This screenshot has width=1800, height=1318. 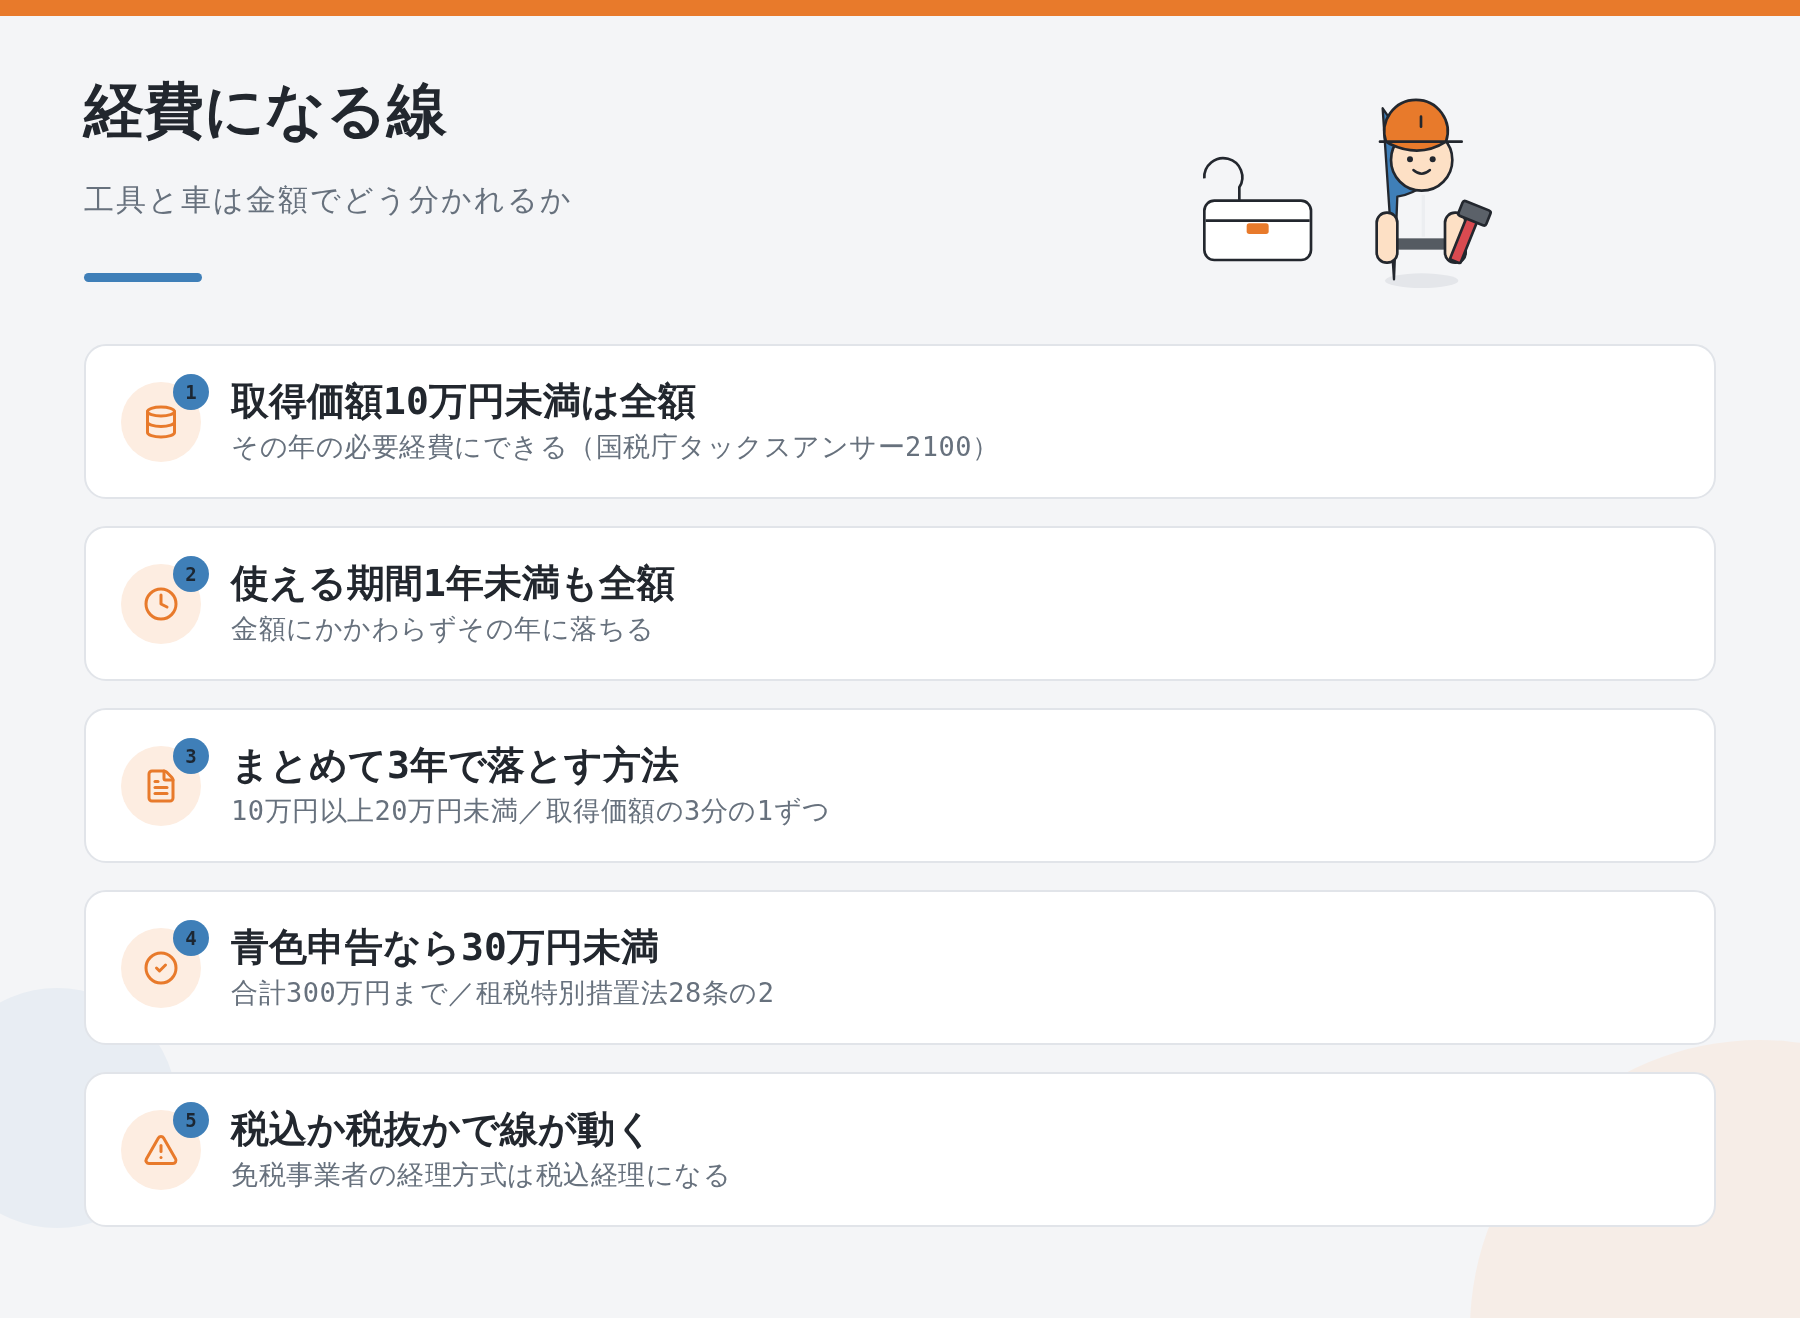 I want to click on page-subtitle: 工具と車は金額でどう分かれるか, so click(x=328, y=200).